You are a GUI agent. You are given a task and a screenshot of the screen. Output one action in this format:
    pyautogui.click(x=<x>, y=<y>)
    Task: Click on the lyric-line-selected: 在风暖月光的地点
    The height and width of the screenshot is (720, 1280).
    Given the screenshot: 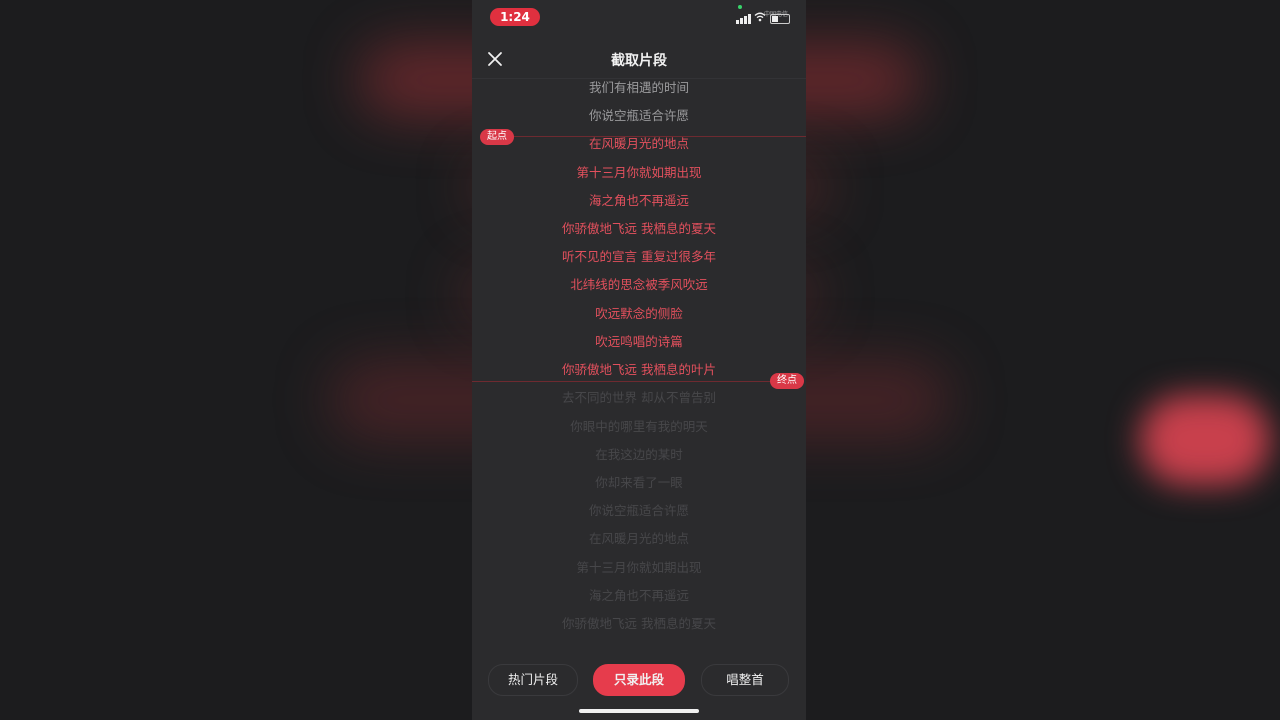 What is the action you would take?
    pyautogui.click(x=639, y=144)
    